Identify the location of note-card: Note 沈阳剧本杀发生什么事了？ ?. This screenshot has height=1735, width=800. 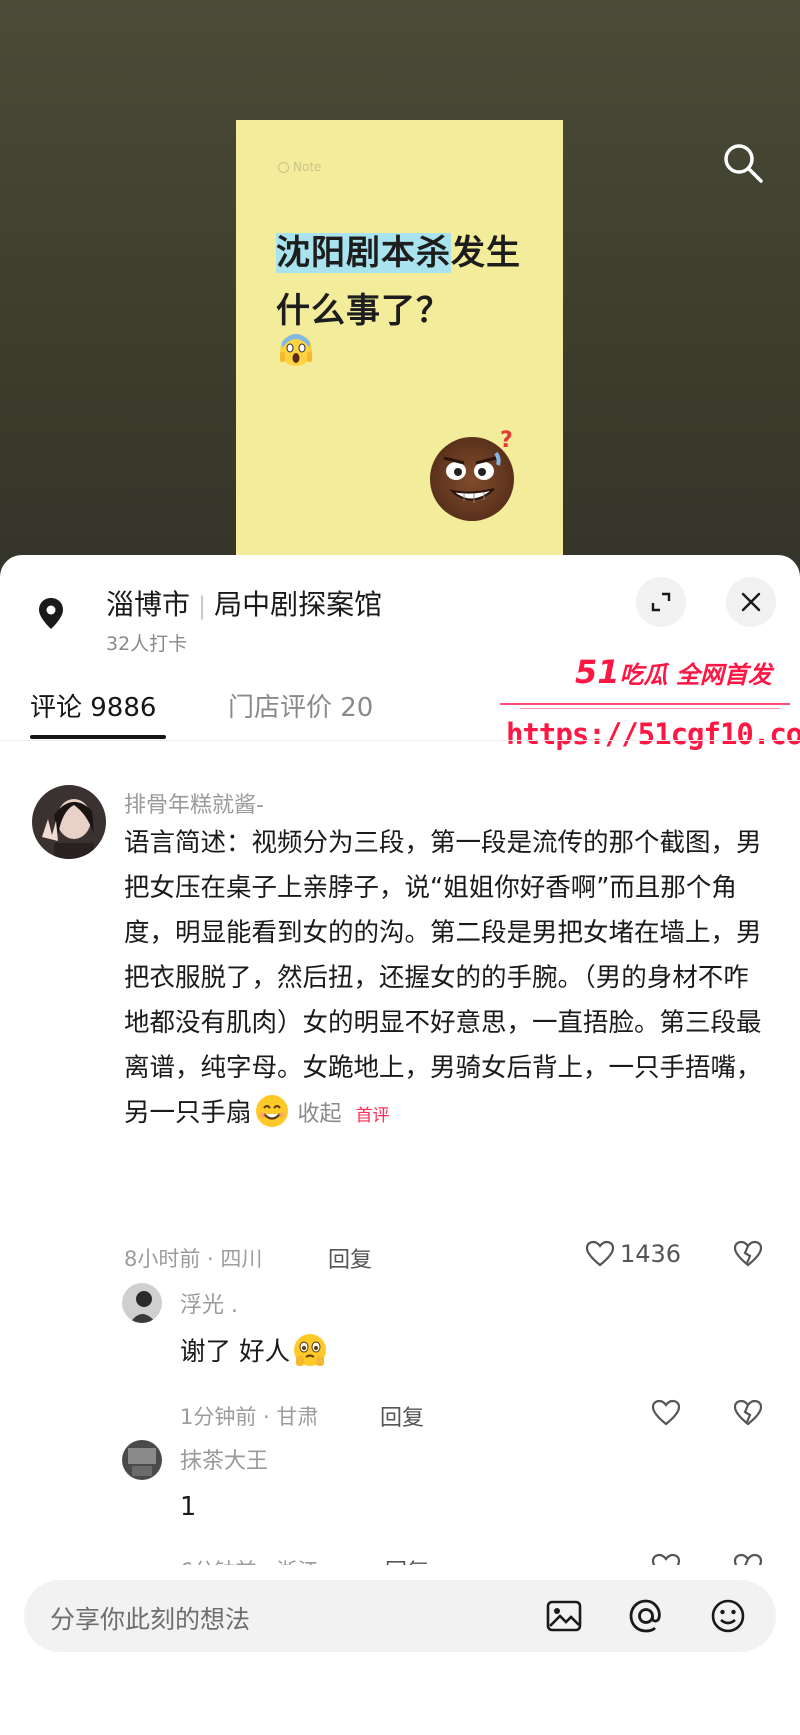
(399, 342).